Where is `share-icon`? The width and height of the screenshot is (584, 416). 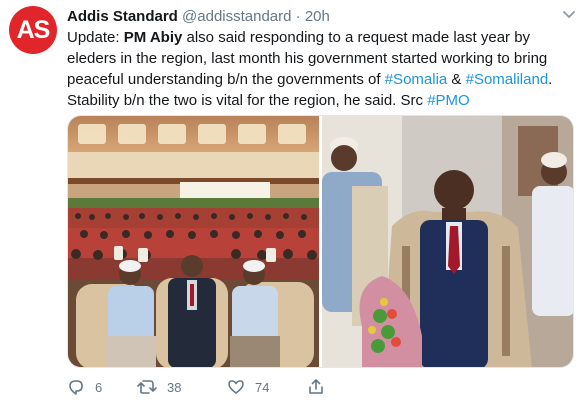 share-icon is located at coordinates (316, 386).